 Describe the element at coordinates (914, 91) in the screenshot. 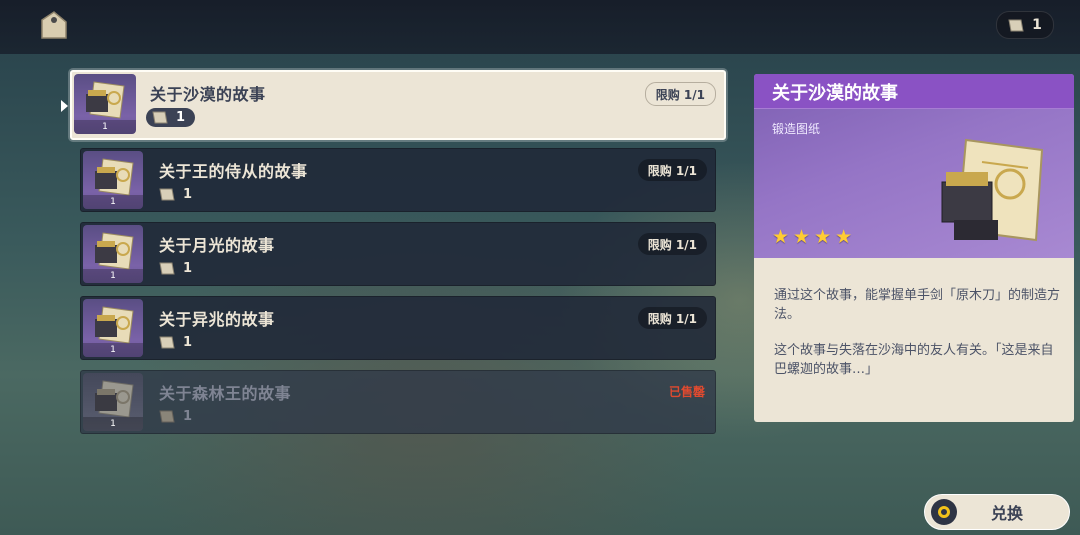

I see `detail-title-bar: 关于沙漠的故事` at that location.